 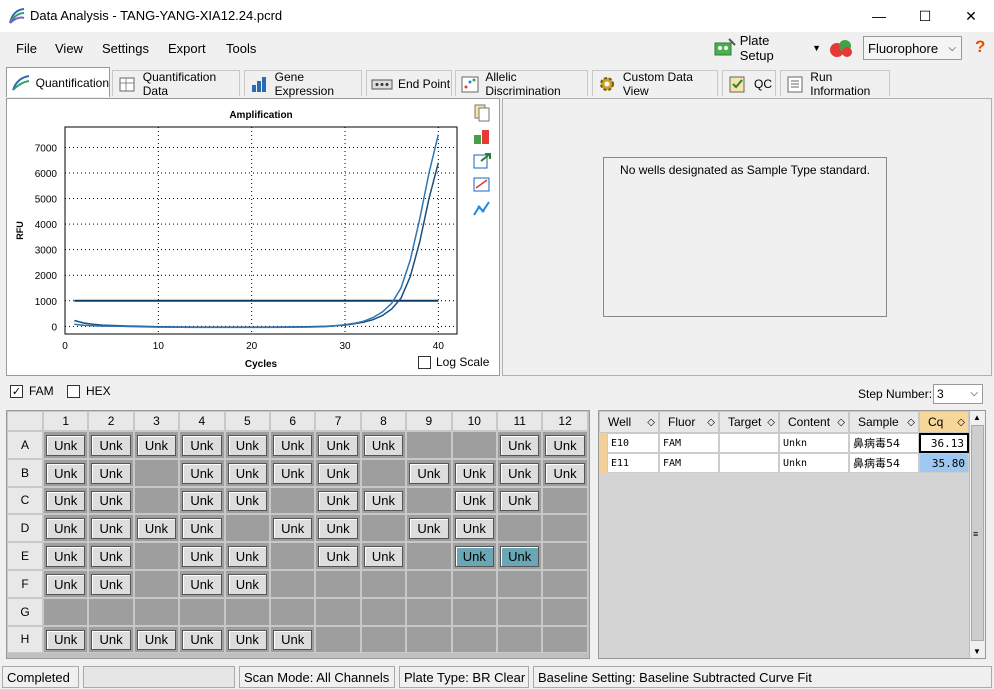 What do you see at coordinates (25, 421) in the screenshot?
I see `plate-corner` at bounding box center [25, 421].